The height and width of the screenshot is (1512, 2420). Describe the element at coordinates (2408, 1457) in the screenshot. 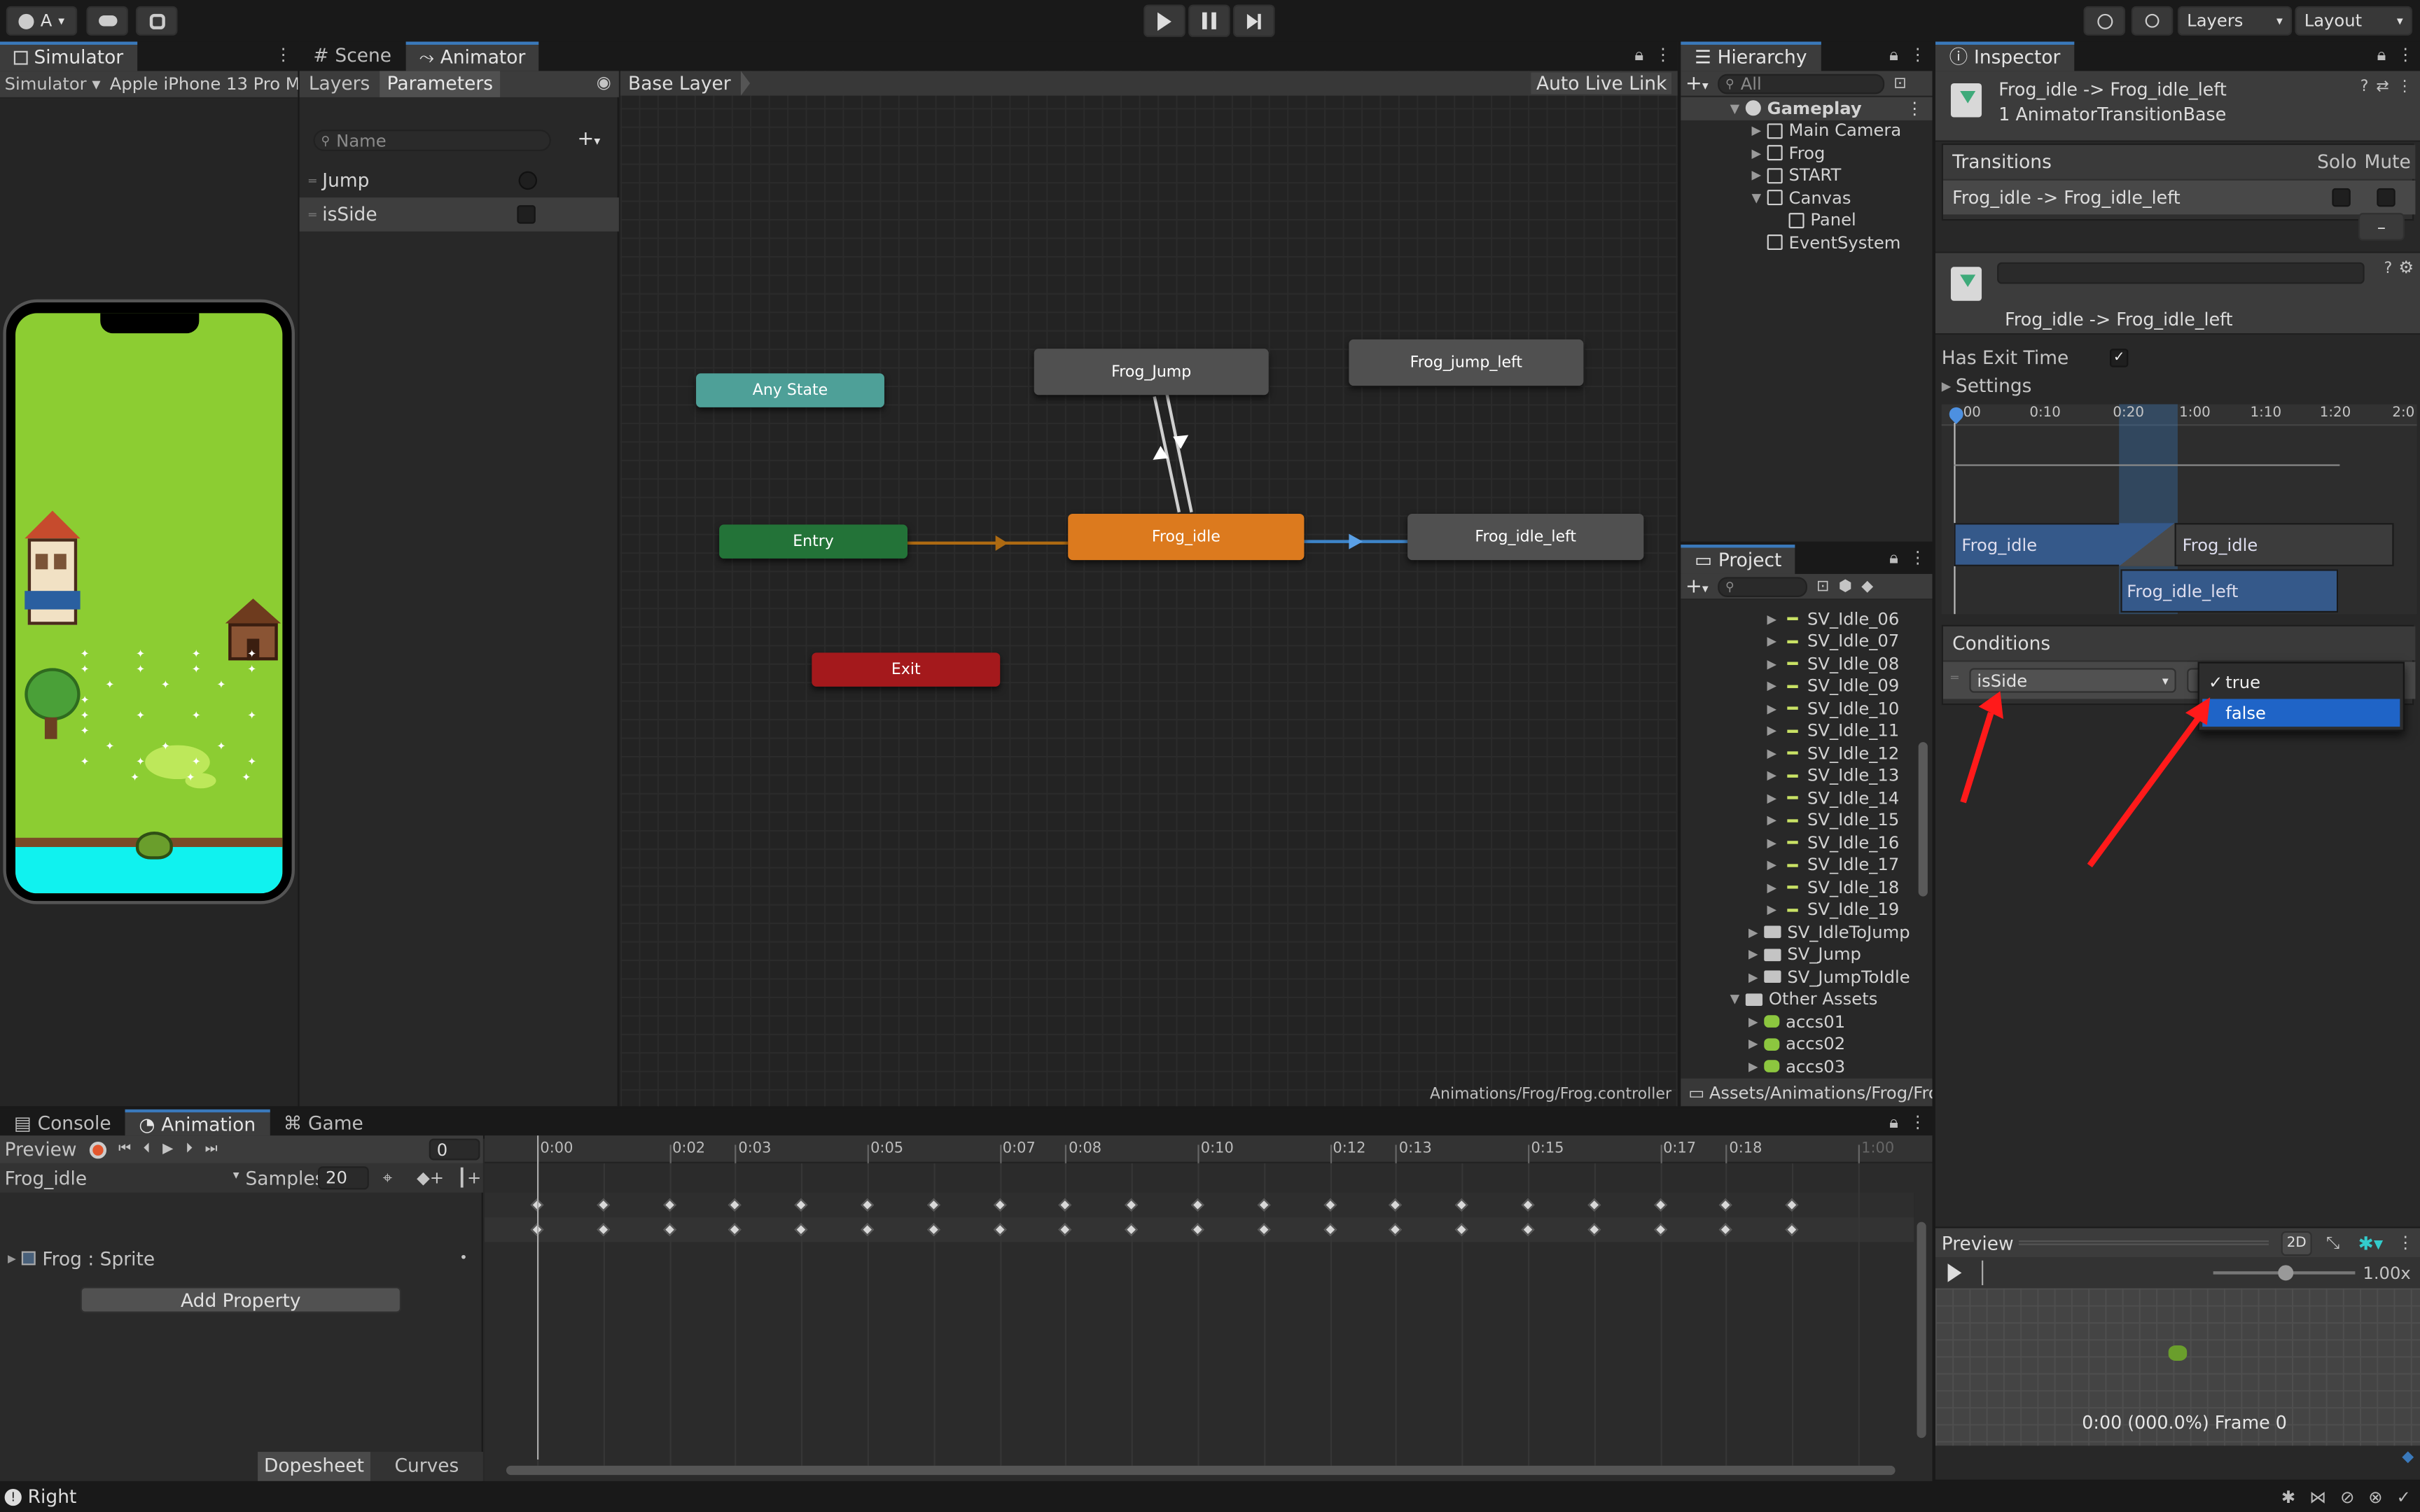

I see `tag-icon: ◆` at that location.